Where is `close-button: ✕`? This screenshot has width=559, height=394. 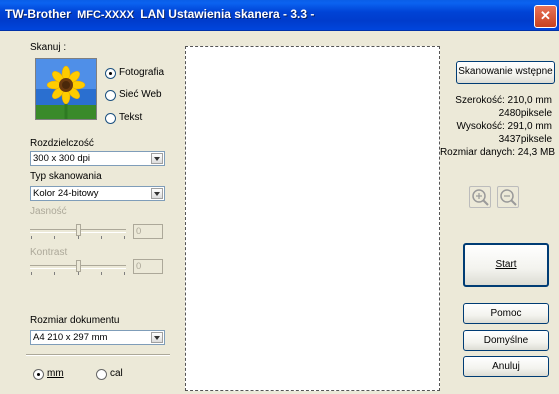 close-button: ✕ is located at coordinates (545, 16).